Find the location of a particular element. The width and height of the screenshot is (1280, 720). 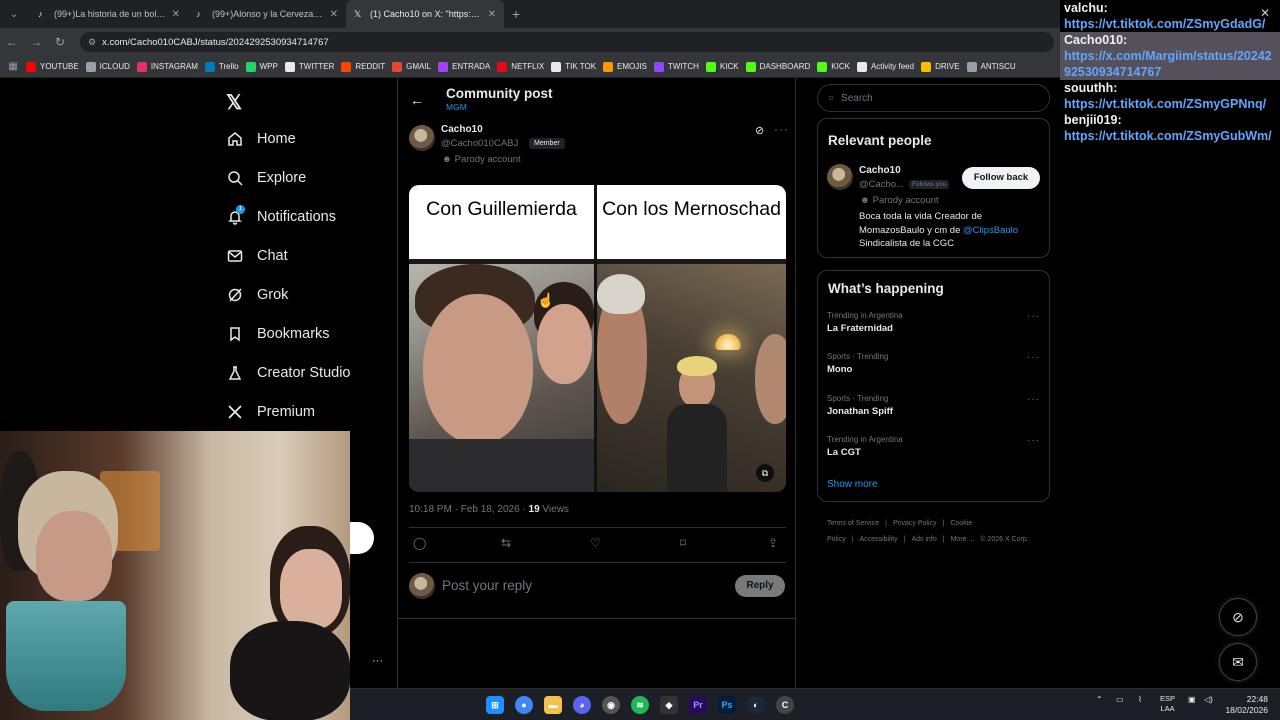

premiere-icon: Pr is located at coordinates (698, 705).